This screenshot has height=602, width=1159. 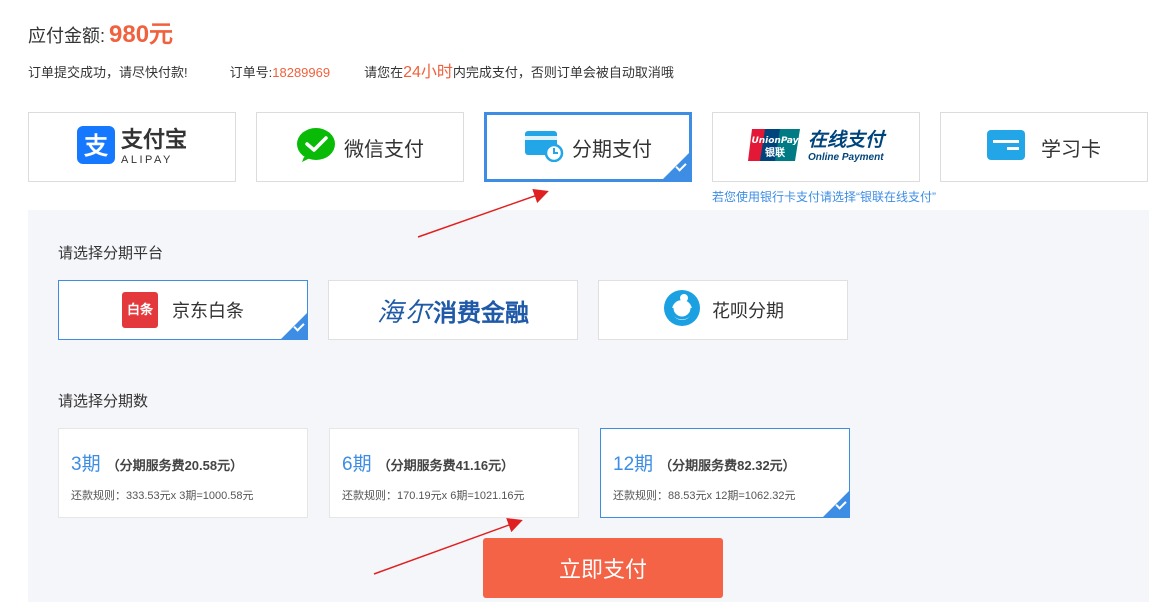 I want to click on jd-baitiao-logo-text: 白条, so click(x=139, y=309).